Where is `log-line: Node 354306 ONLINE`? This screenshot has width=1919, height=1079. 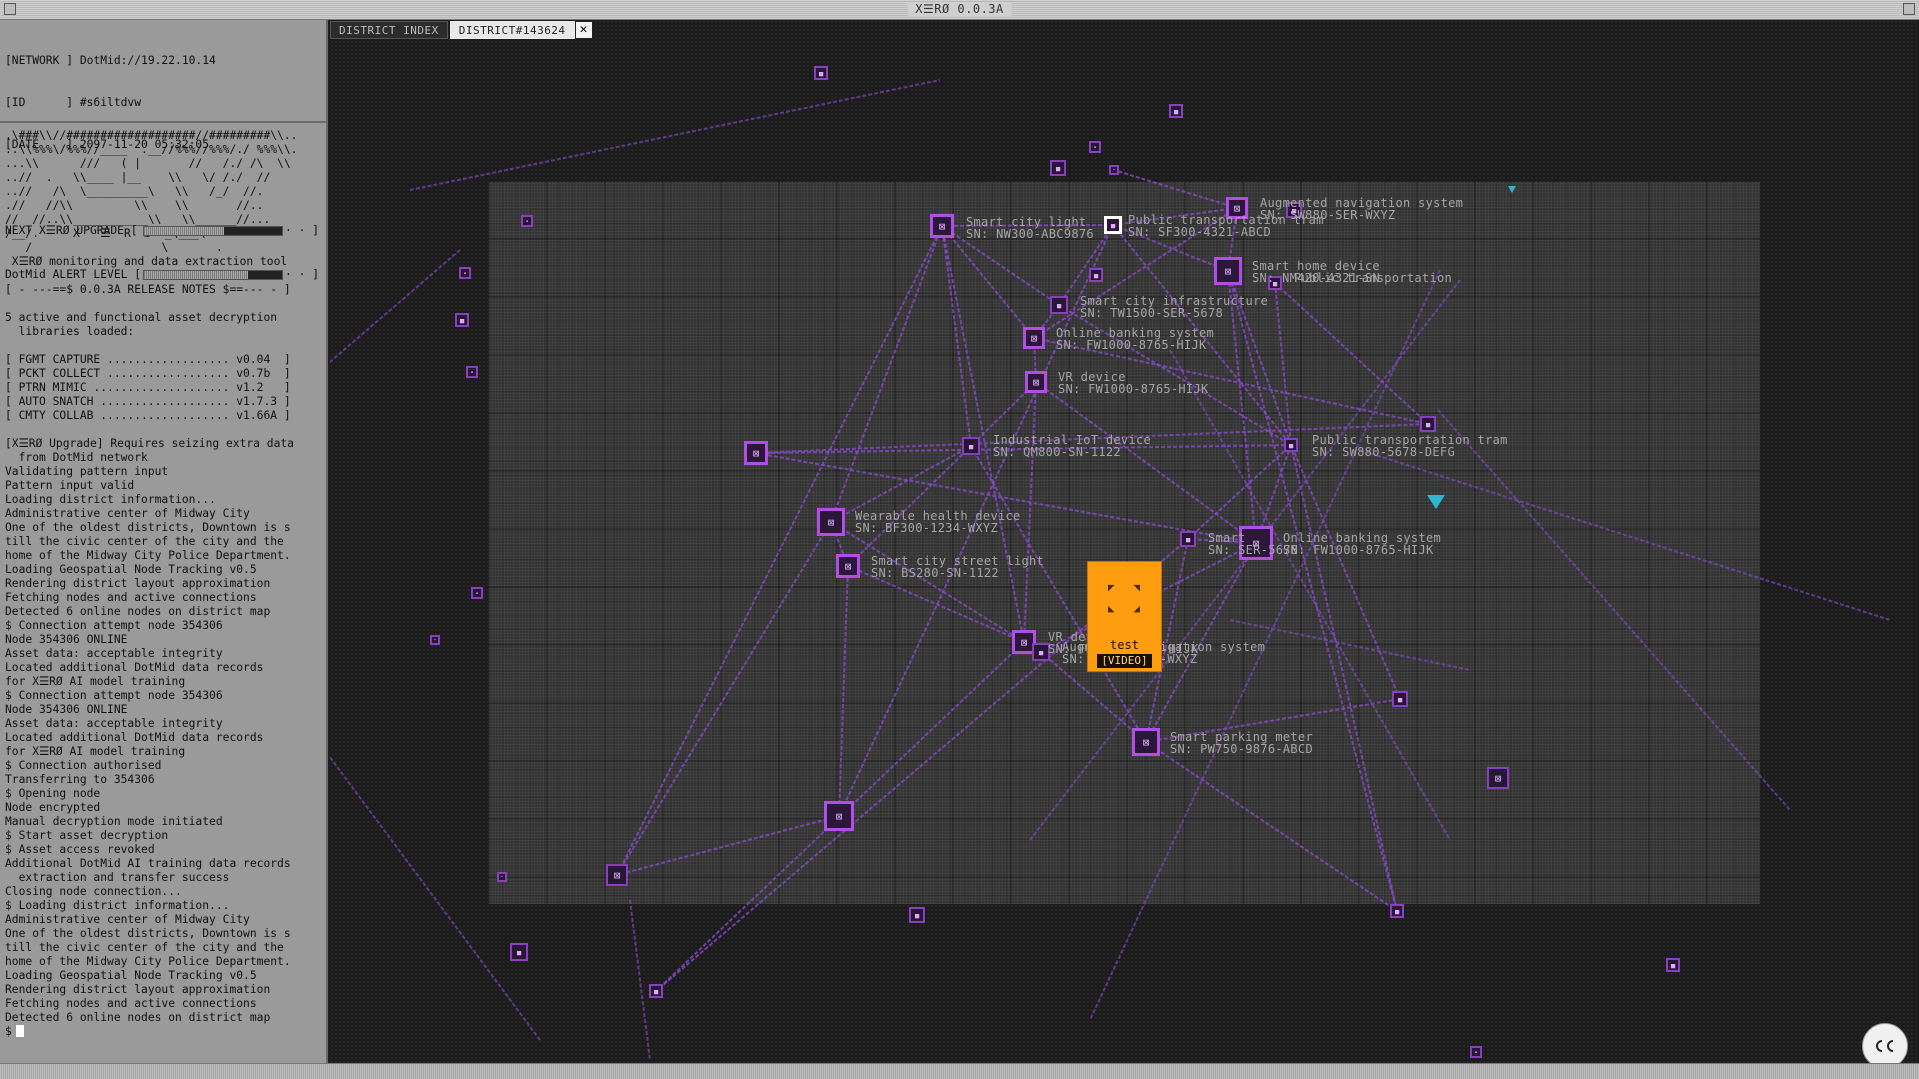 log-line: Node 354306 ONLINE is located at coordinates (66, 709).